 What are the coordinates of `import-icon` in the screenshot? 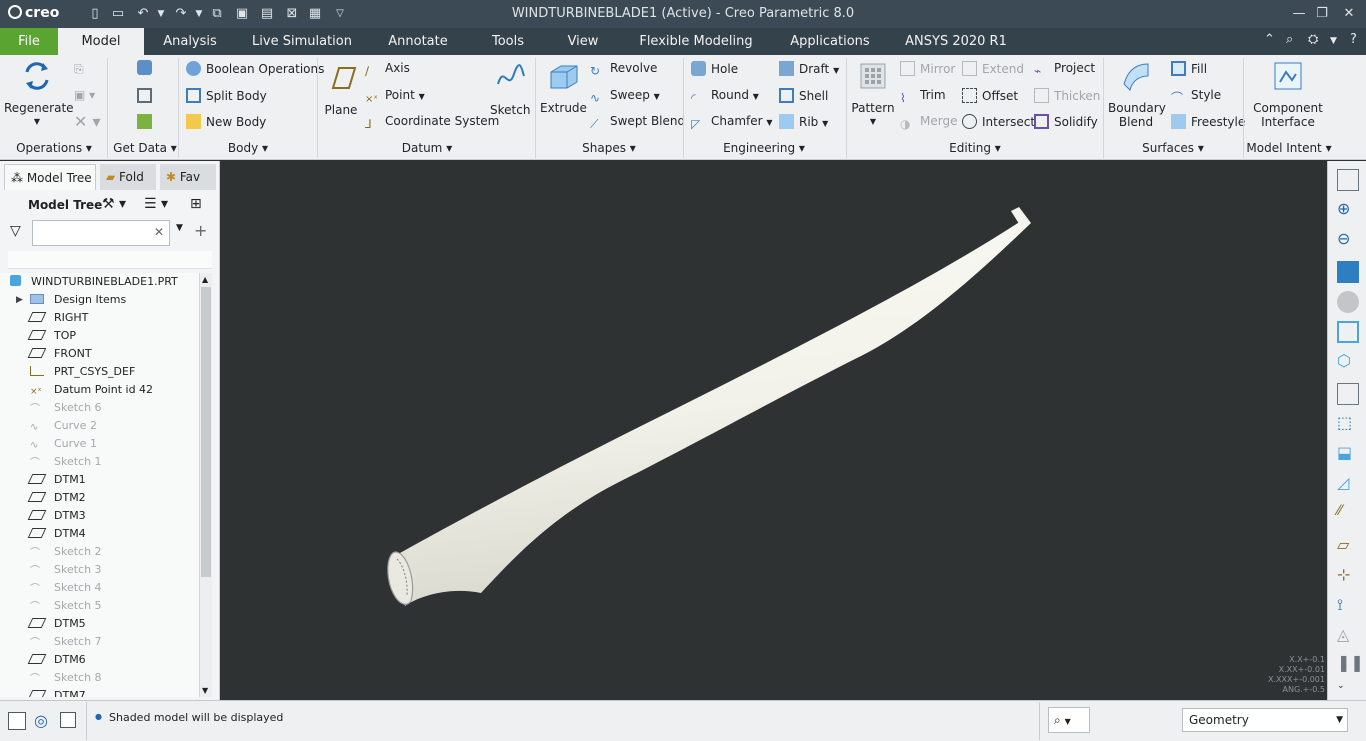 It's located at (147, 121).